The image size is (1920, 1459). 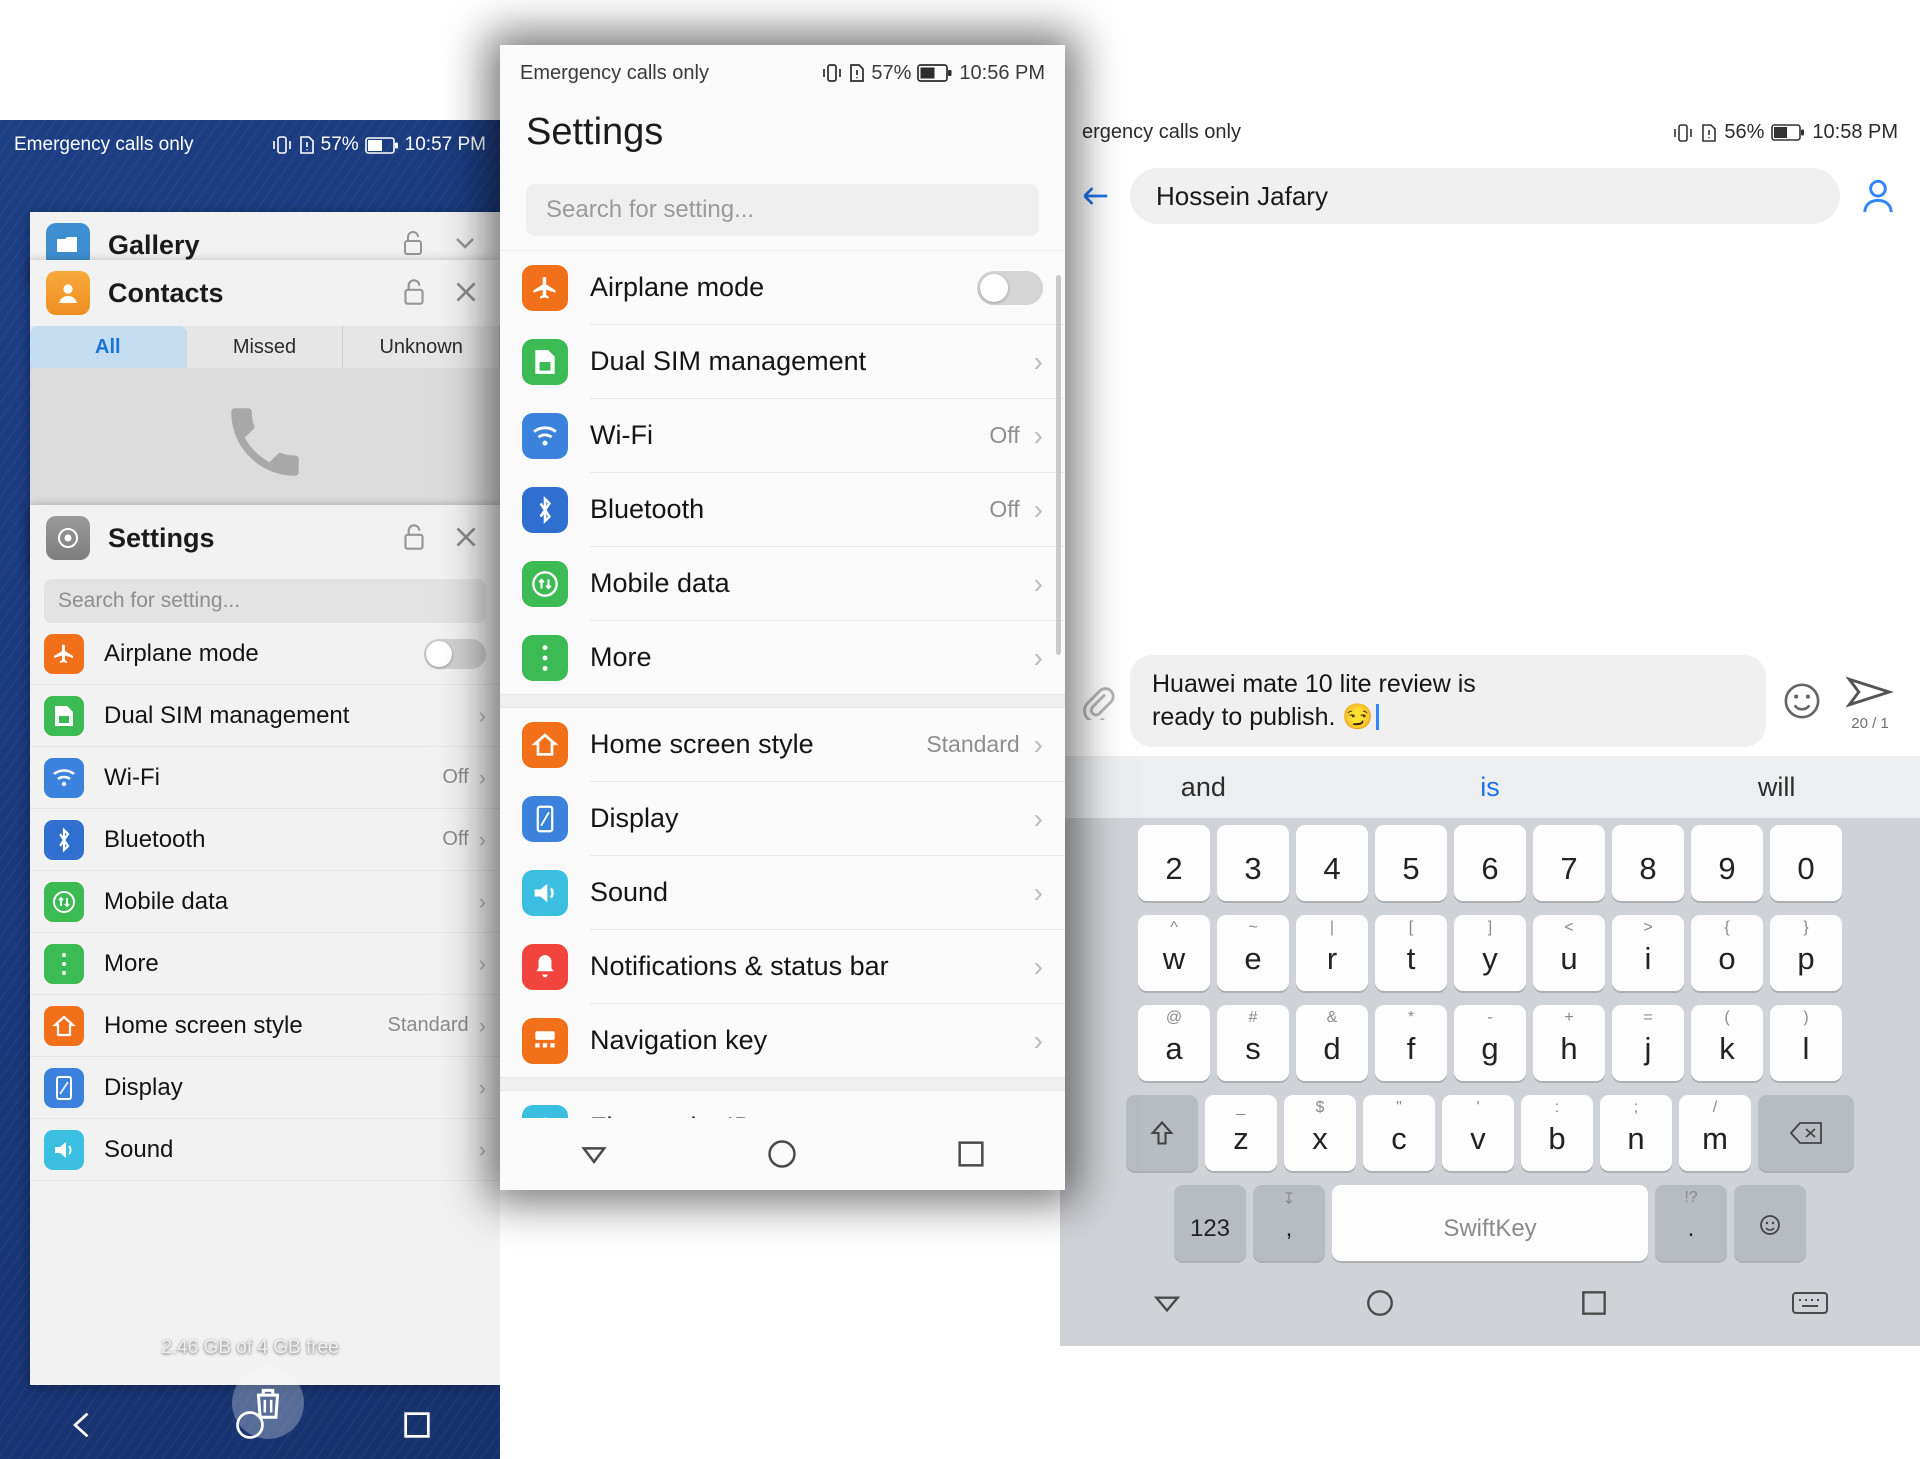 What do you see at coordinates (782, 361) in the screenshot?
I see `setting-dual-sim-management: Dual SIM management ›` at bounding box center [782, 361].